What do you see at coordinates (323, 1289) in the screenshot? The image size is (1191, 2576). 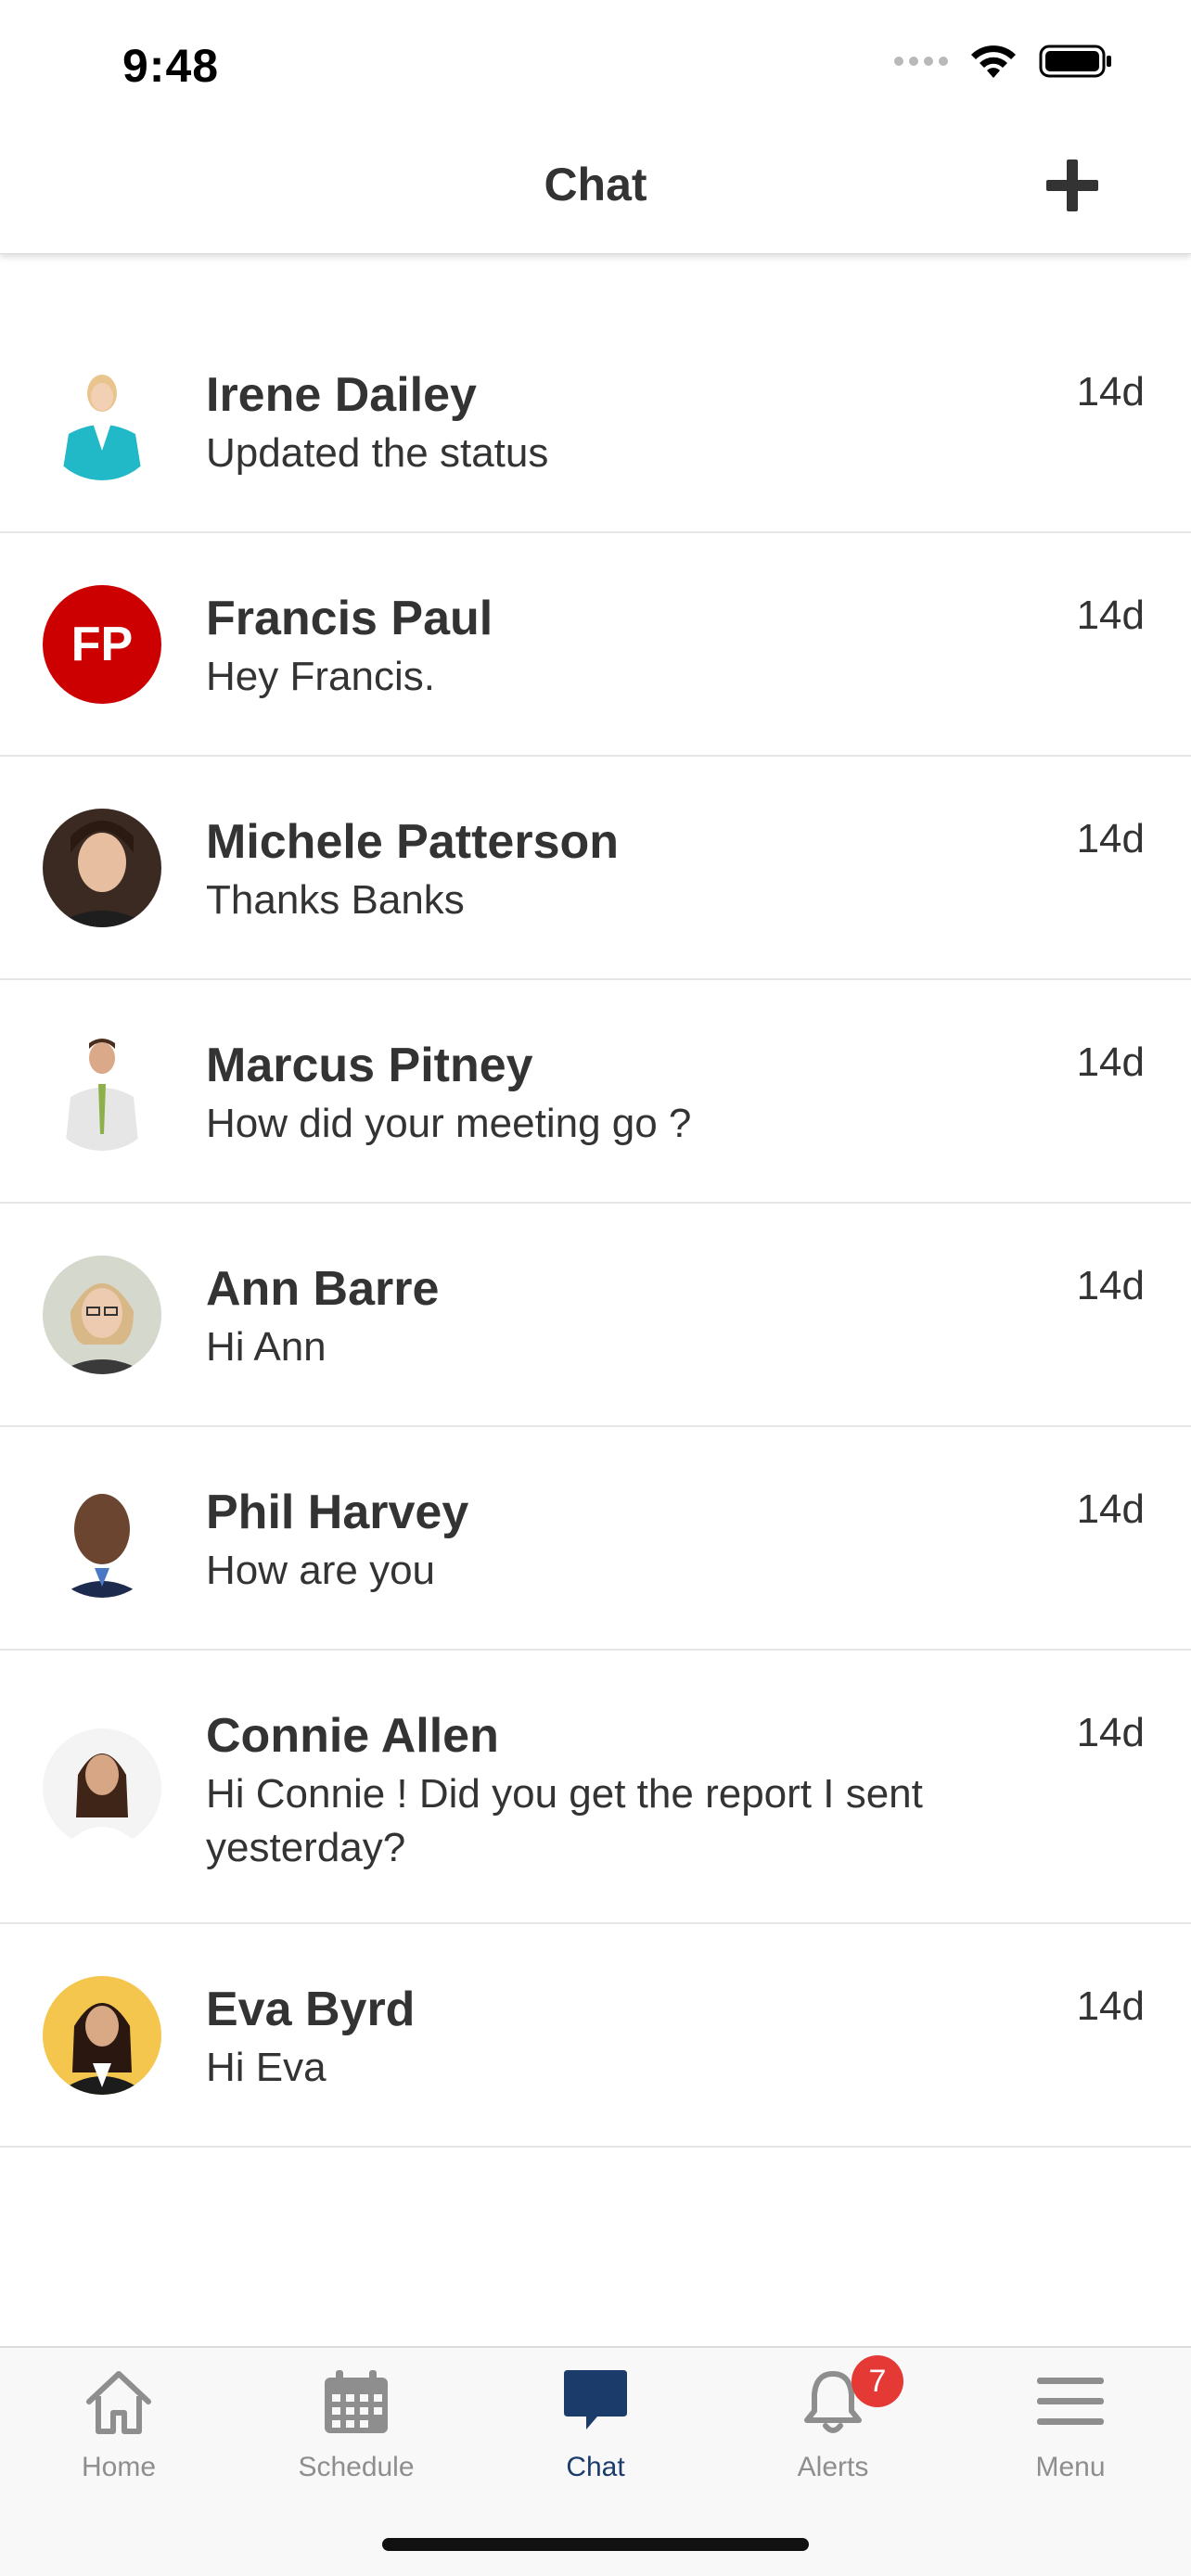 I see `contact-name: Ann Barre` at bounding box center [323, 1289].